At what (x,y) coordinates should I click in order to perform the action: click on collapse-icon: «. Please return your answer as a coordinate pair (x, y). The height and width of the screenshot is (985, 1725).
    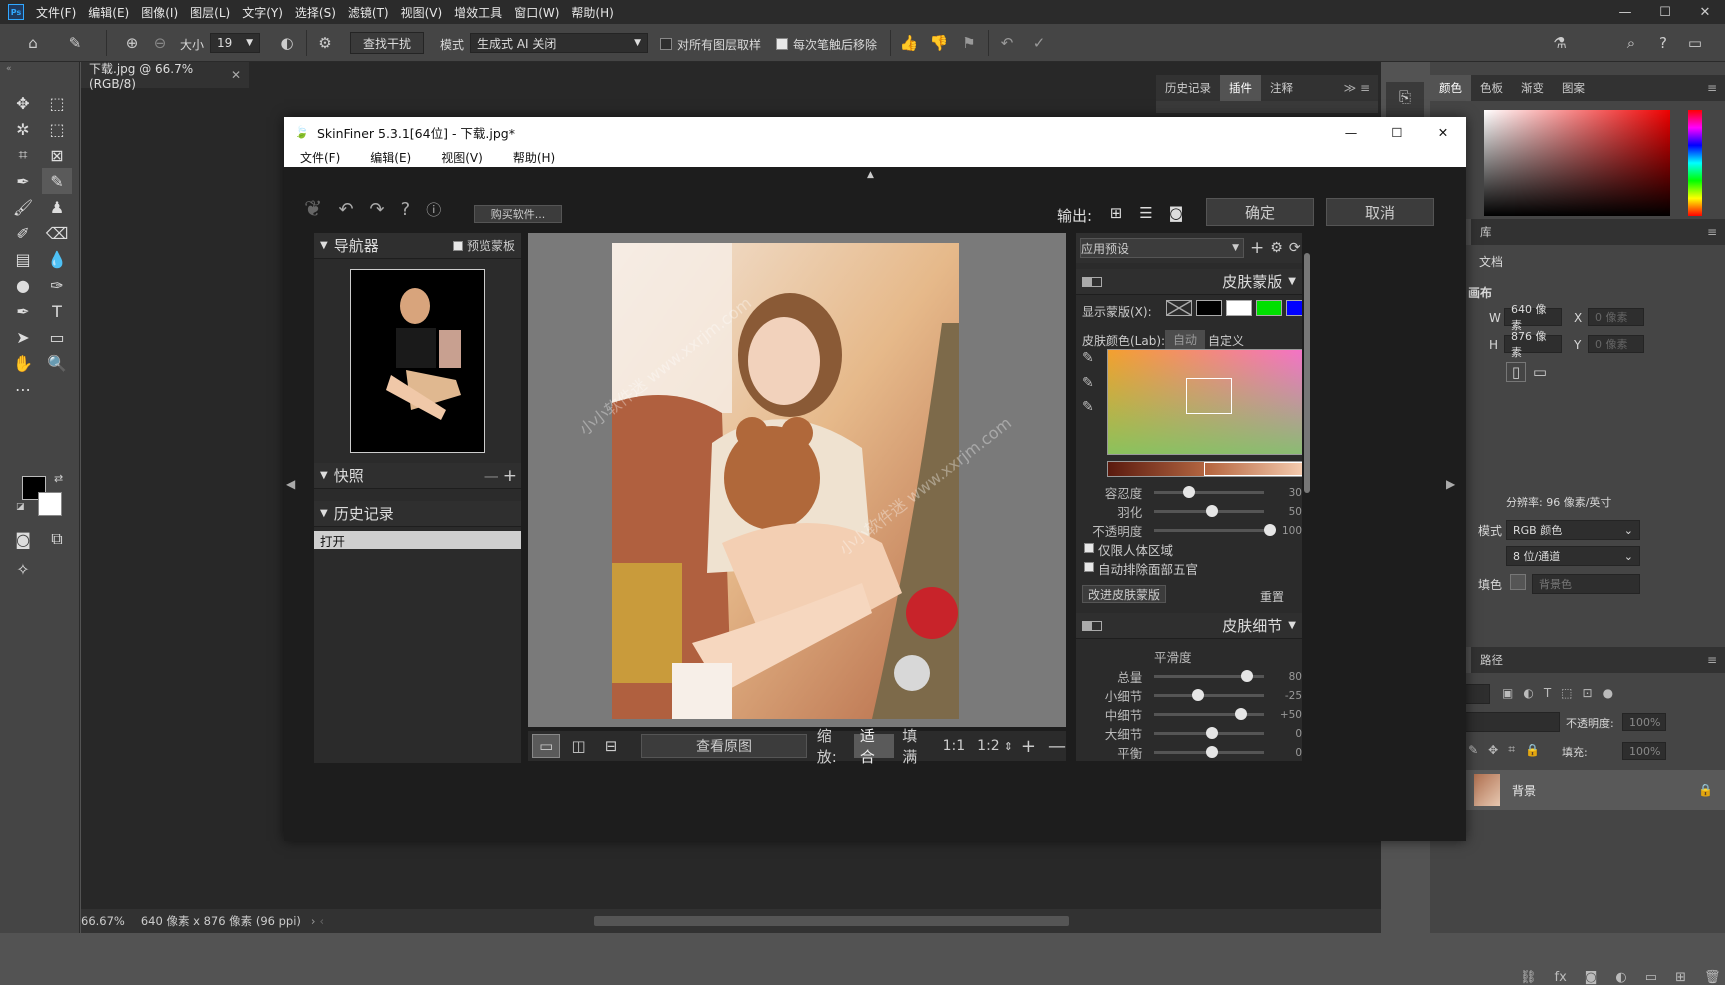
    Looking at the image, I should click on (9, 69).